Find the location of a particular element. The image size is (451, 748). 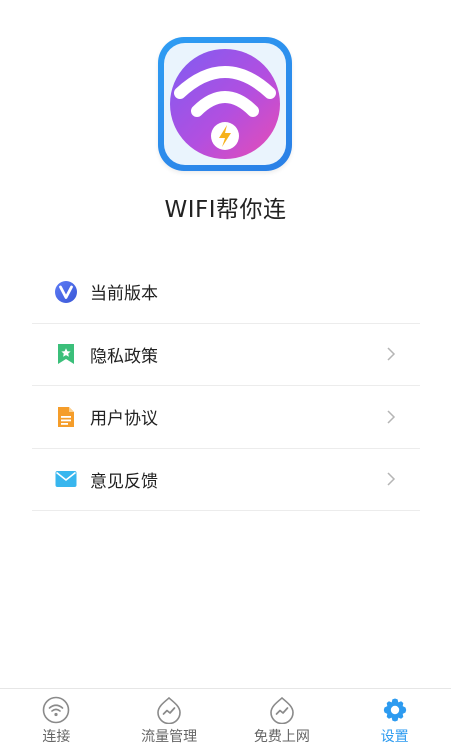

tab-label: 免费上网 is located at coordinates (281, 737).